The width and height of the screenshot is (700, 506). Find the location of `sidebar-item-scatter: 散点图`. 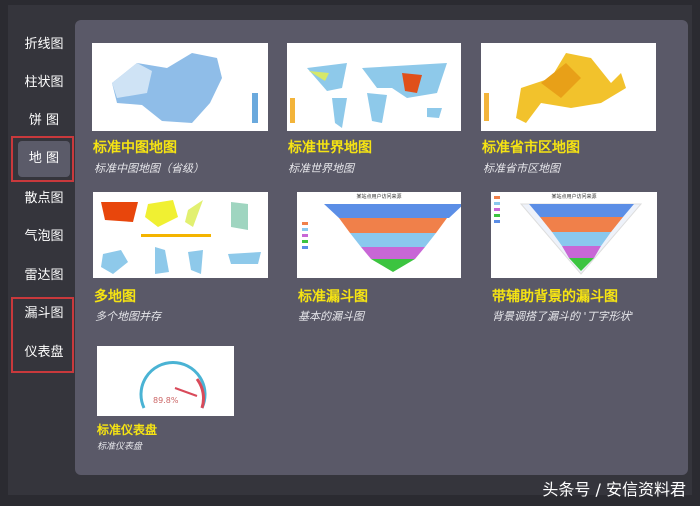

sidebar-item-scatter: 散点图 is located at coordinates (44, 199).